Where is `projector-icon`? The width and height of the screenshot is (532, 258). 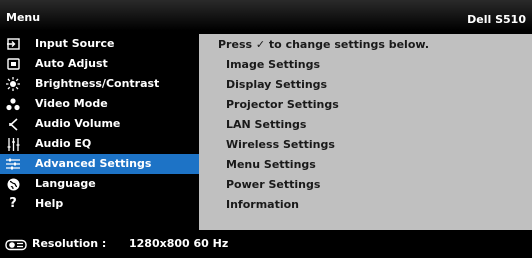 projector-icon is located at coordinates (16, 248).